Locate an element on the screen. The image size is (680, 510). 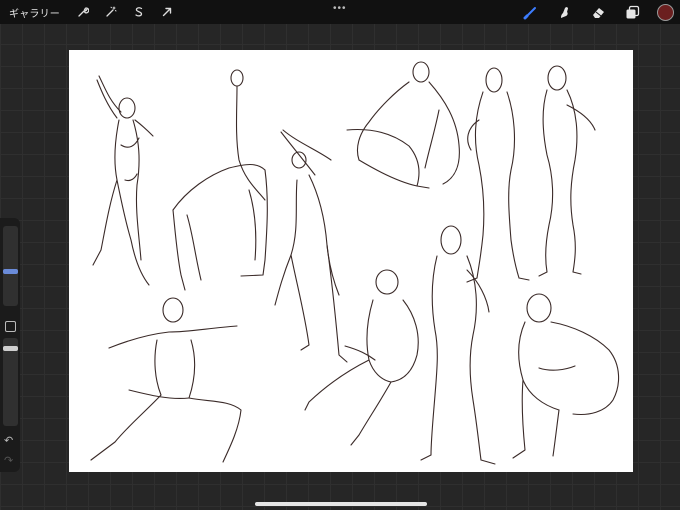
opacity-slider is located at coordinates (10, 382).